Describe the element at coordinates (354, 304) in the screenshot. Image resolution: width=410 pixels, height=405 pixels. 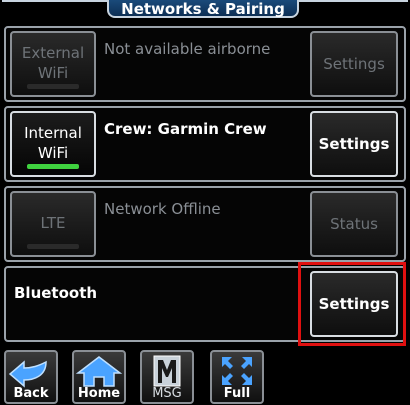
I see `bluetooth-settings-button: Settings` at that location.